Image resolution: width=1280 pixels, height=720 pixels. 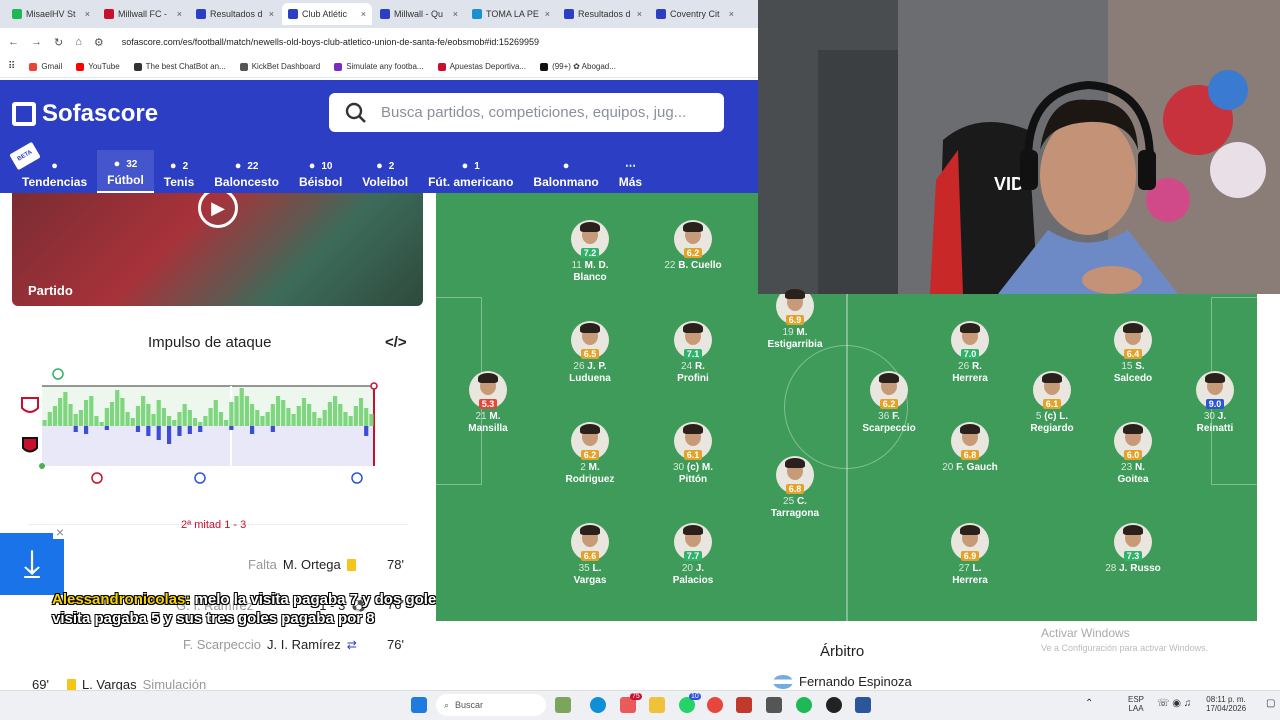 I want to click on sport-tab-b-isbol: ● 10 Béisbol, so click(x=320, y=171).